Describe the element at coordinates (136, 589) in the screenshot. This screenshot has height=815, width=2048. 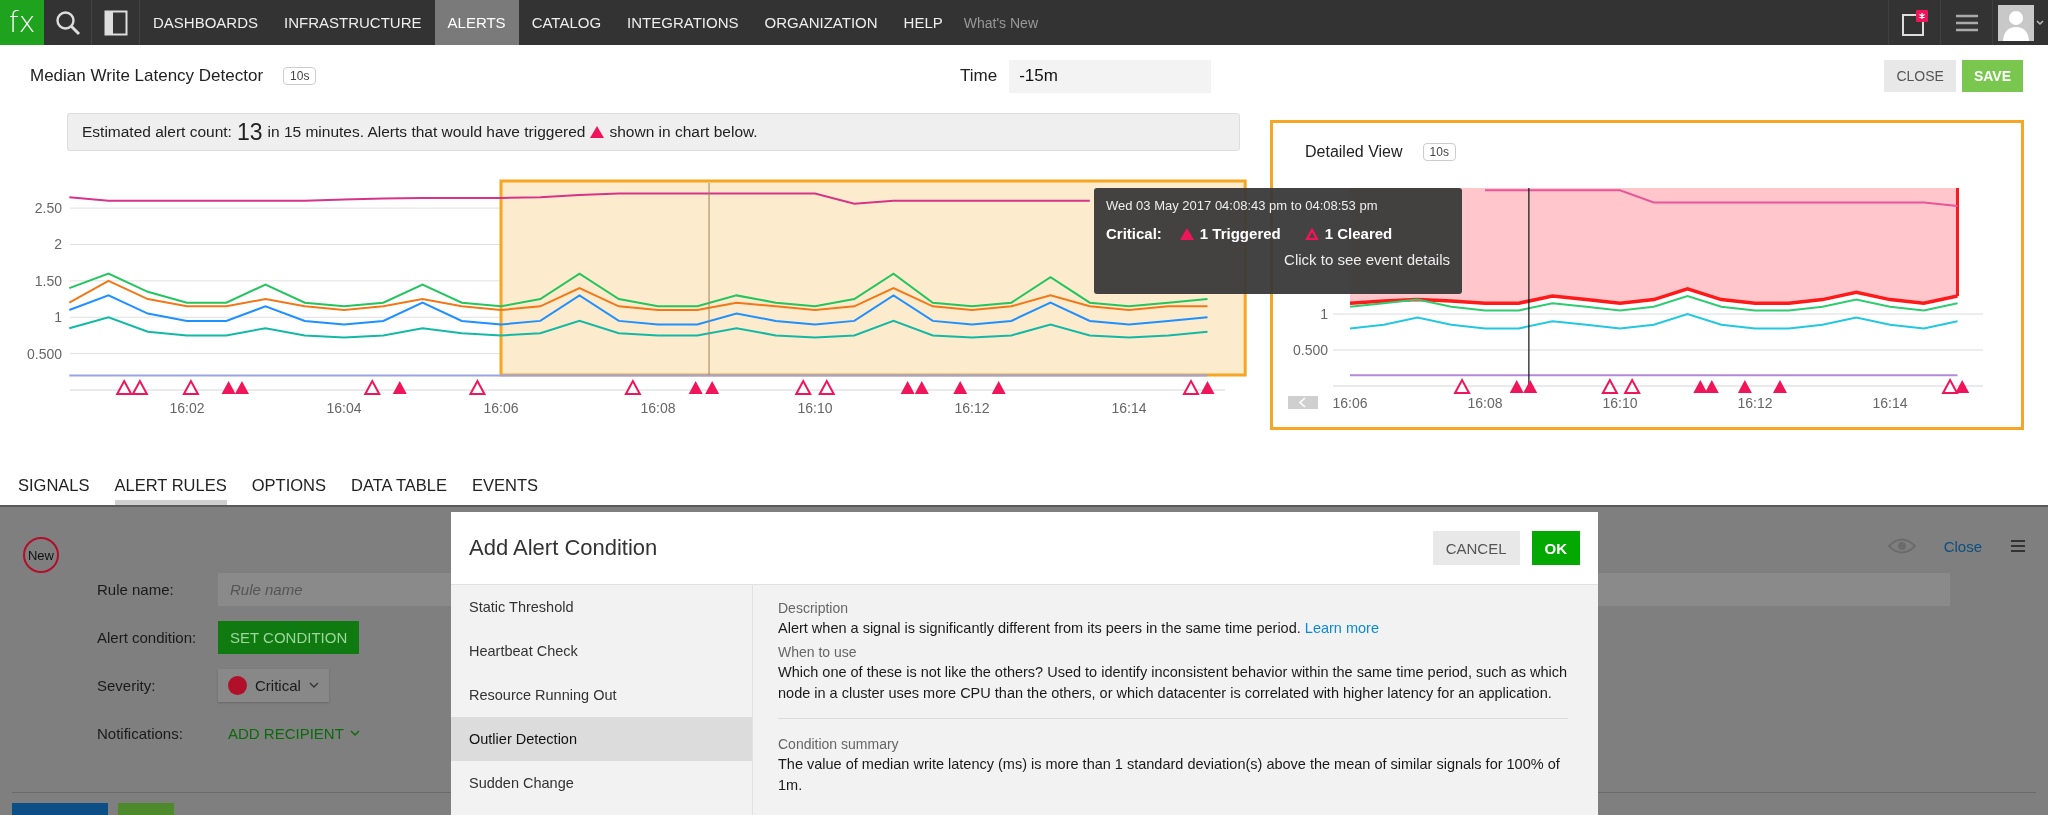
I see `field-label: Rule name:` at that location.